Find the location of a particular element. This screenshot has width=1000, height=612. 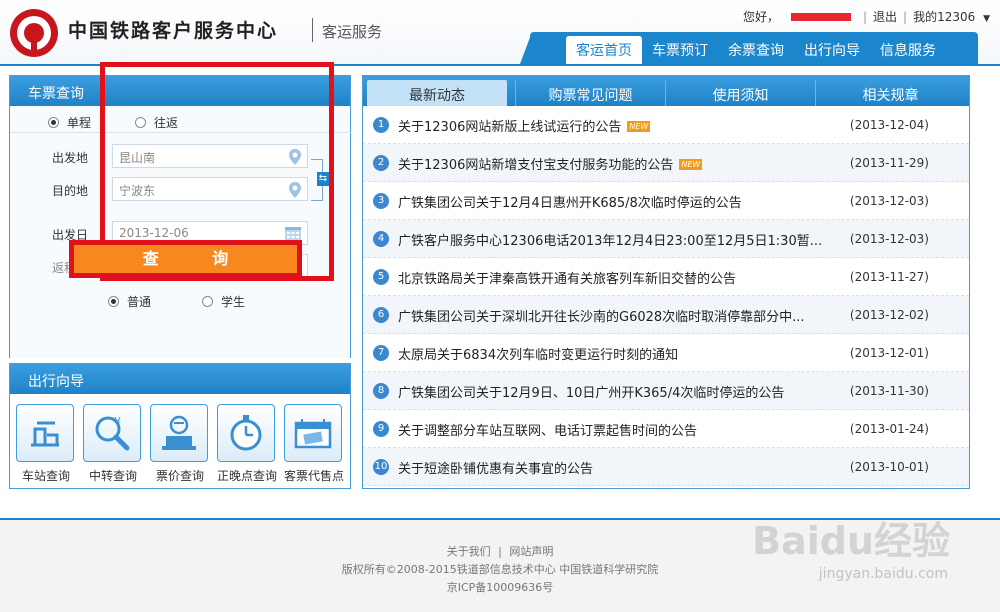

news-title-link: 关于短途卧铺优惠有关事宜的公告 is located at coordinates (495, 467).